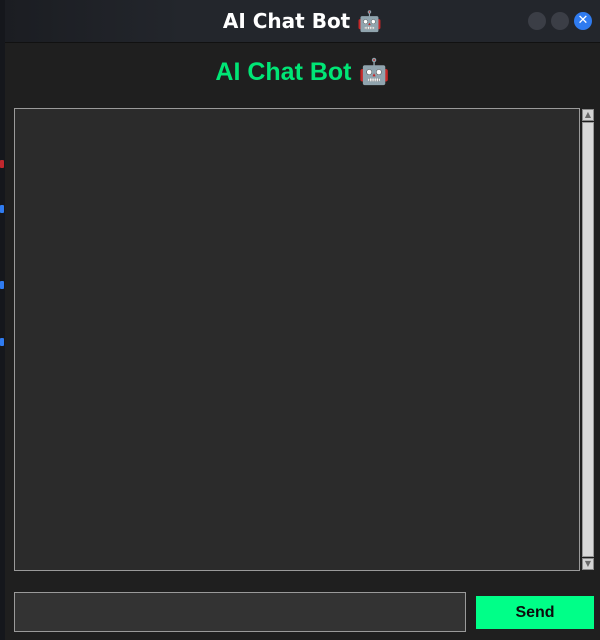 This screenshot has width=600, height=640. Describe the element at coordinates (535, 612) in the screenshot. I see `send-button: Send` at that location.